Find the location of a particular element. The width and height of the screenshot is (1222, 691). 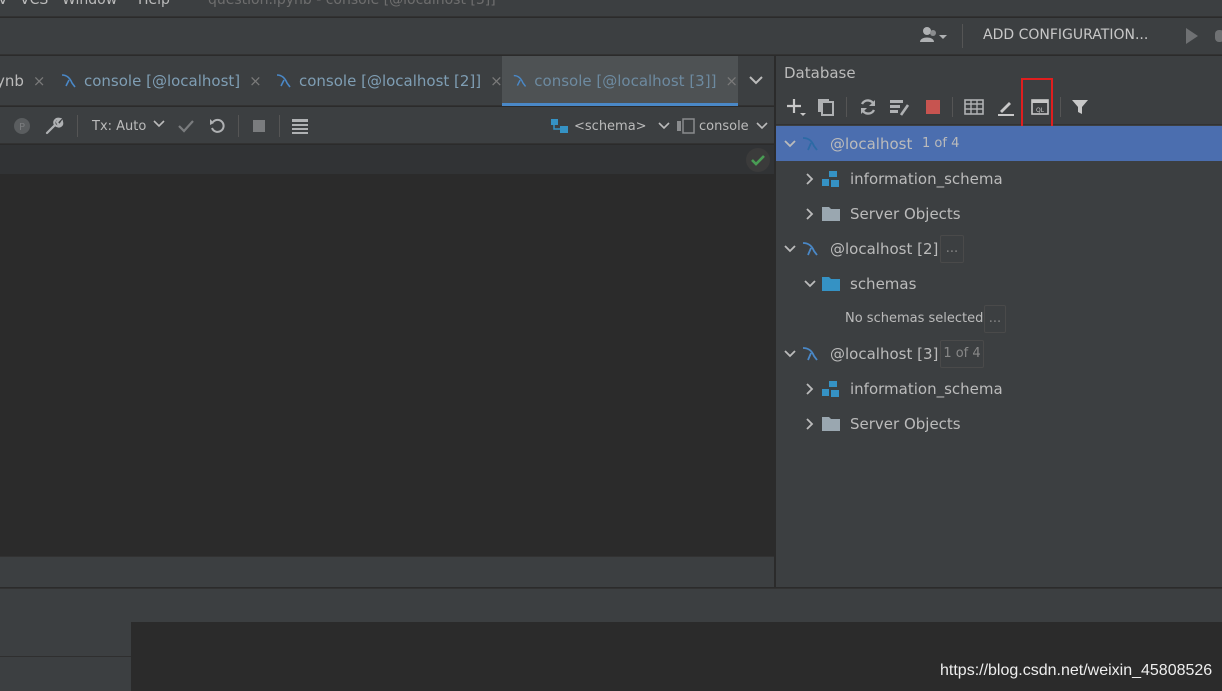

transaction-icon: P is located at coordinates (22, 128).